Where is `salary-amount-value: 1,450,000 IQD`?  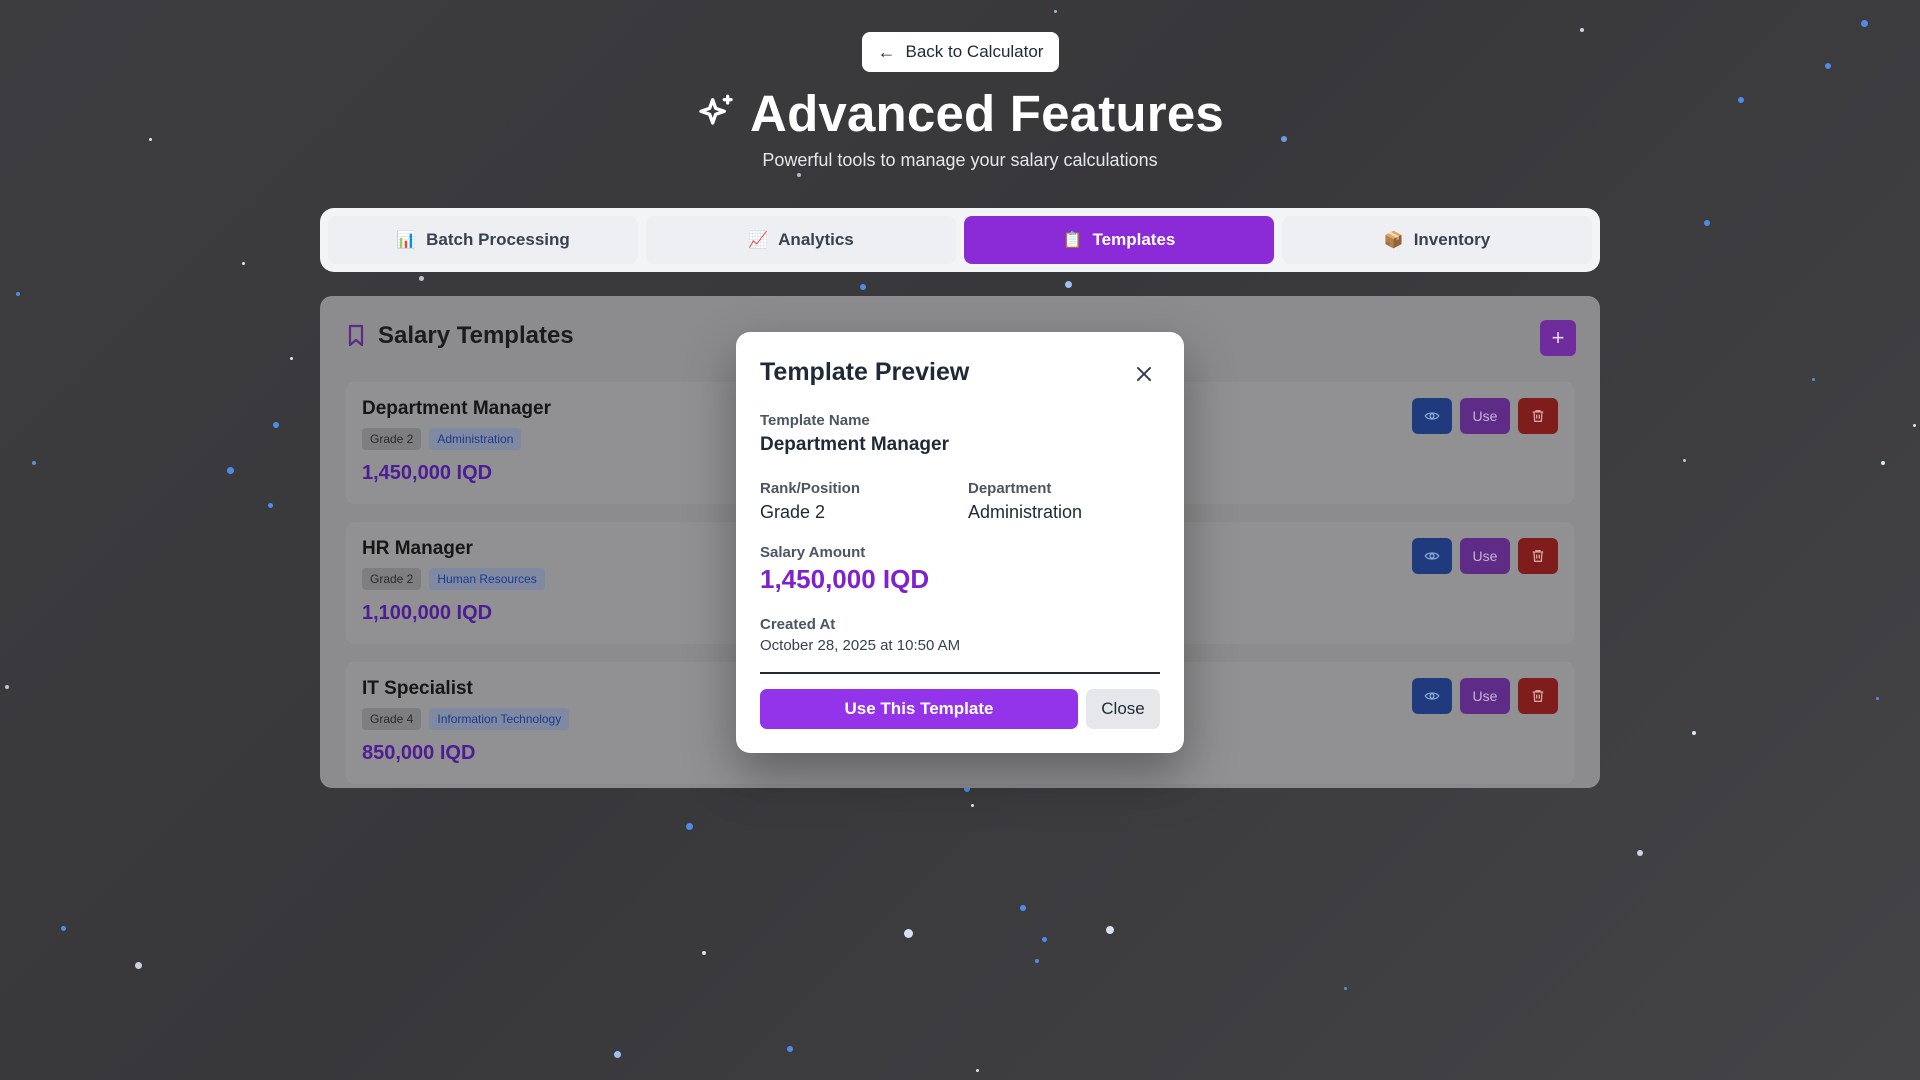
salary-amount-value: 1,450,000 IQD is located at coordinates (845, 579).